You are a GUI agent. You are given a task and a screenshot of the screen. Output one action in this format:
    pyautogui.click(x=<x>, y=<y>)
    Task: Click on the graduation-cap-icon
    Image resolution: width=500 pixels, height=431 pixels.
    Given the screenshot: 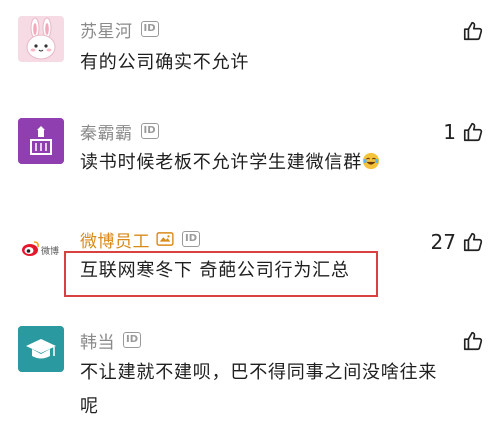 What is the action you would take?
    pyautogui.click(x=41, y=349)
    